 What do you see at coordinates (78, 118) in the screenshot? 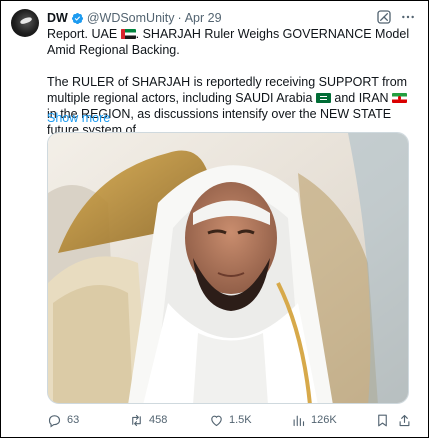
I see `show-more-link: Show more` at bounding box center [78, 118].